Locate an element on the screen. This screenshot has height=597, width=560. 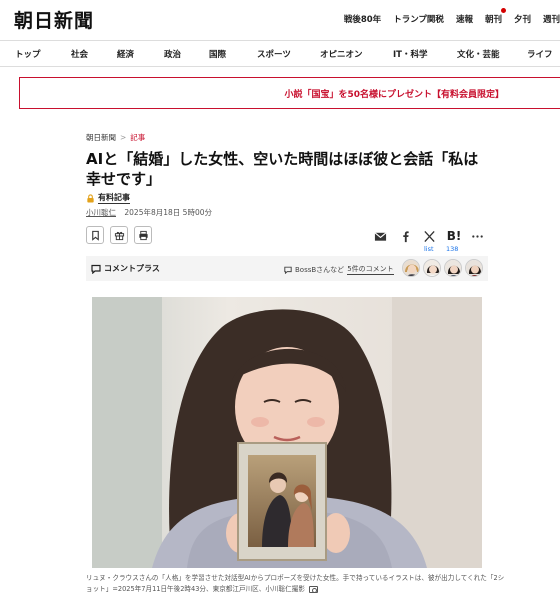
comment-plus-bar: コメントプラス BossBさんなど 5件のコメント is located at coordinates (287, 268).